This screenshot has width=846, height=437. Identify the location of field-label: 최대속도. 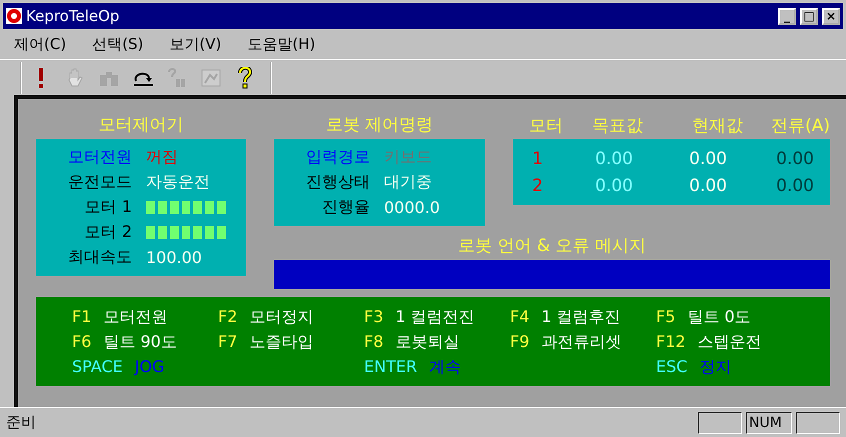
(99, 257).